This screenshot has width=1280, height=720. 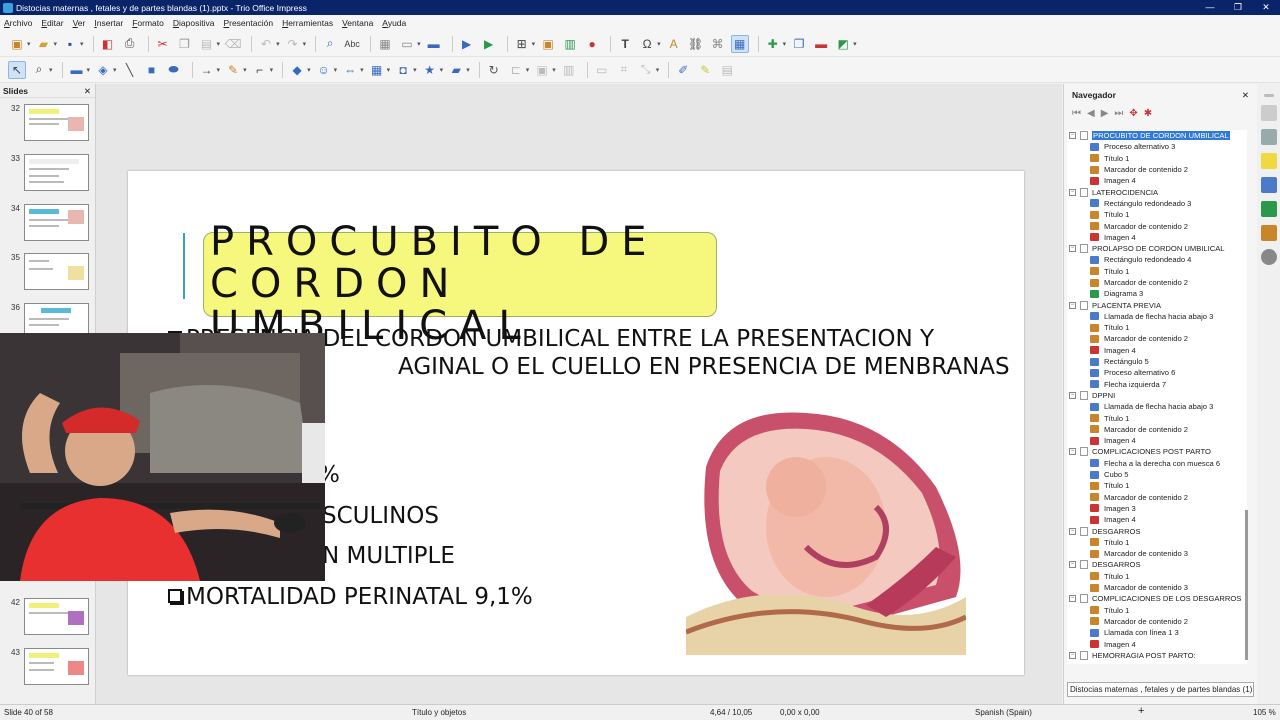 I want to click on ellipse-icon: ⬬, so click(x=174, y=70).